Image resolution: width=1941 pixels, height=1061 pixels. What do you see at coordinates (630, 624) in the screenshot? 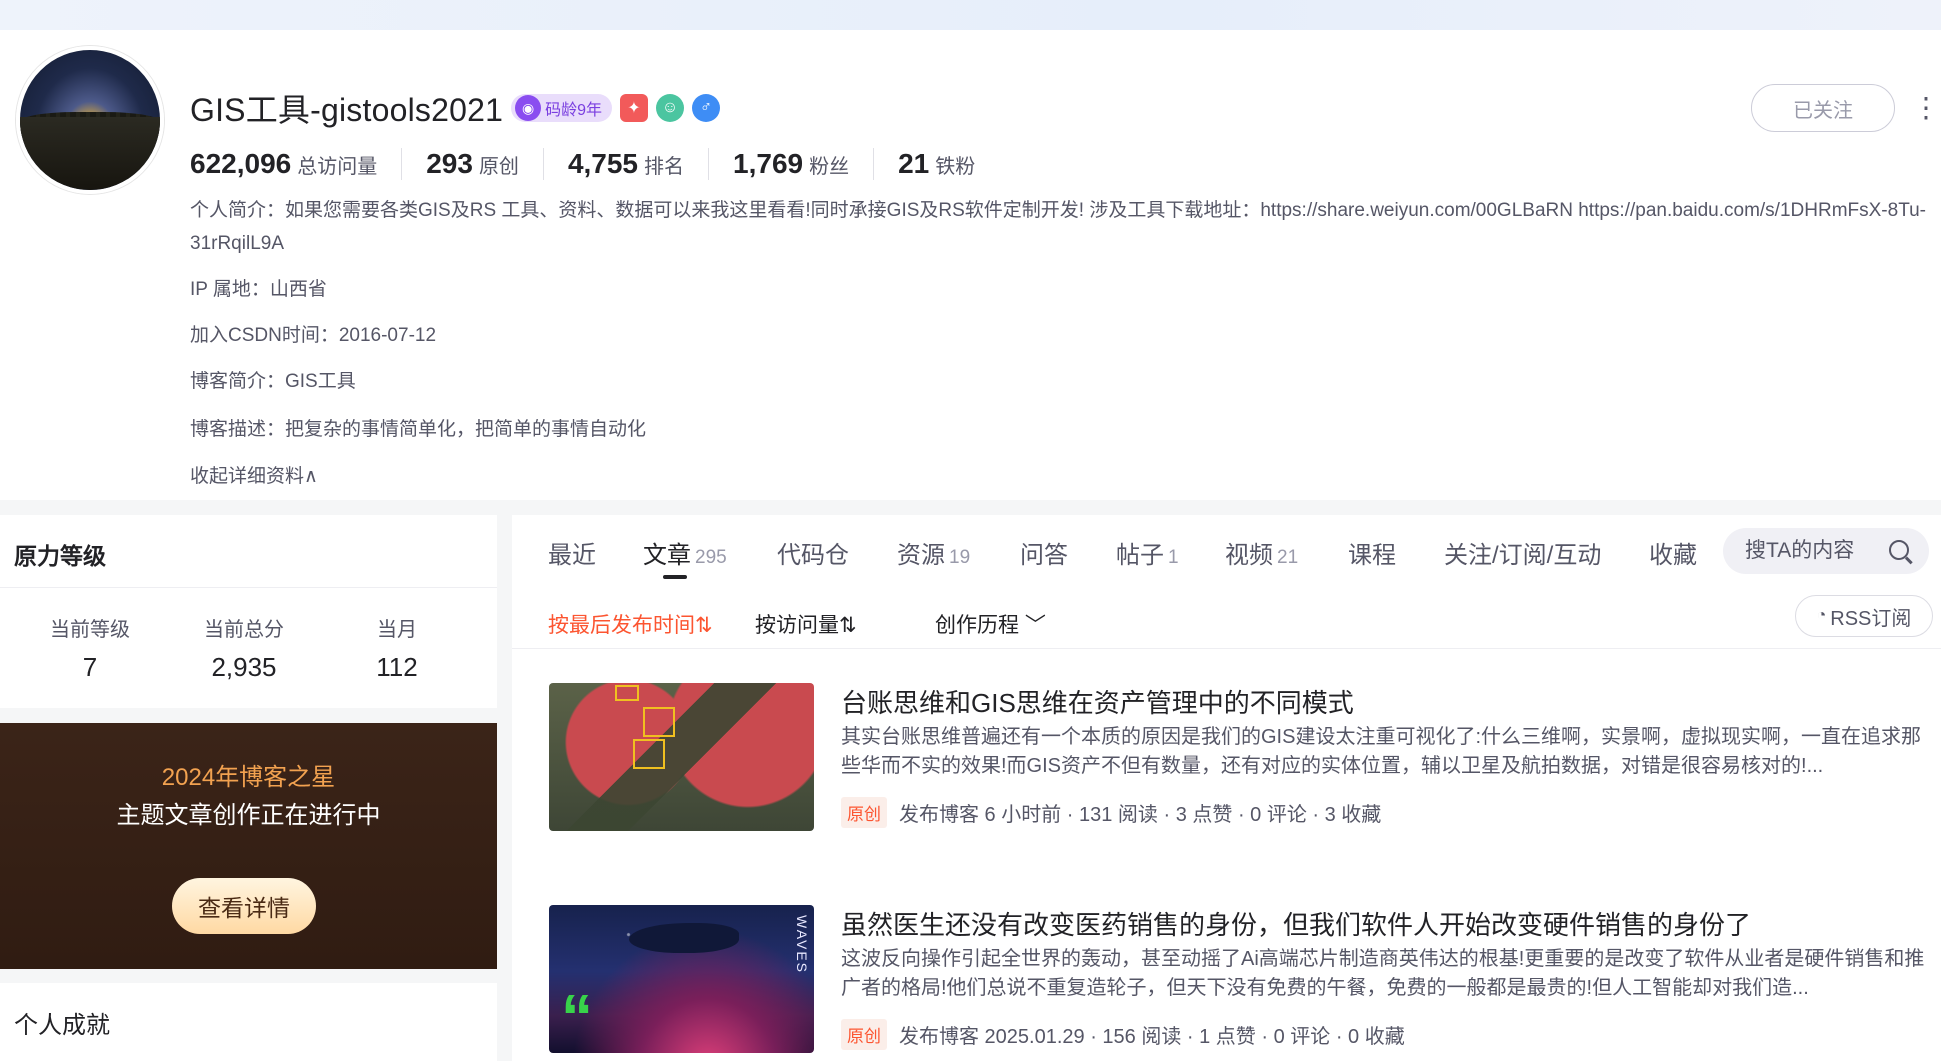
I see `sort-by-latest: 按最后发布时间⇅` at bounding box center [630, 624].